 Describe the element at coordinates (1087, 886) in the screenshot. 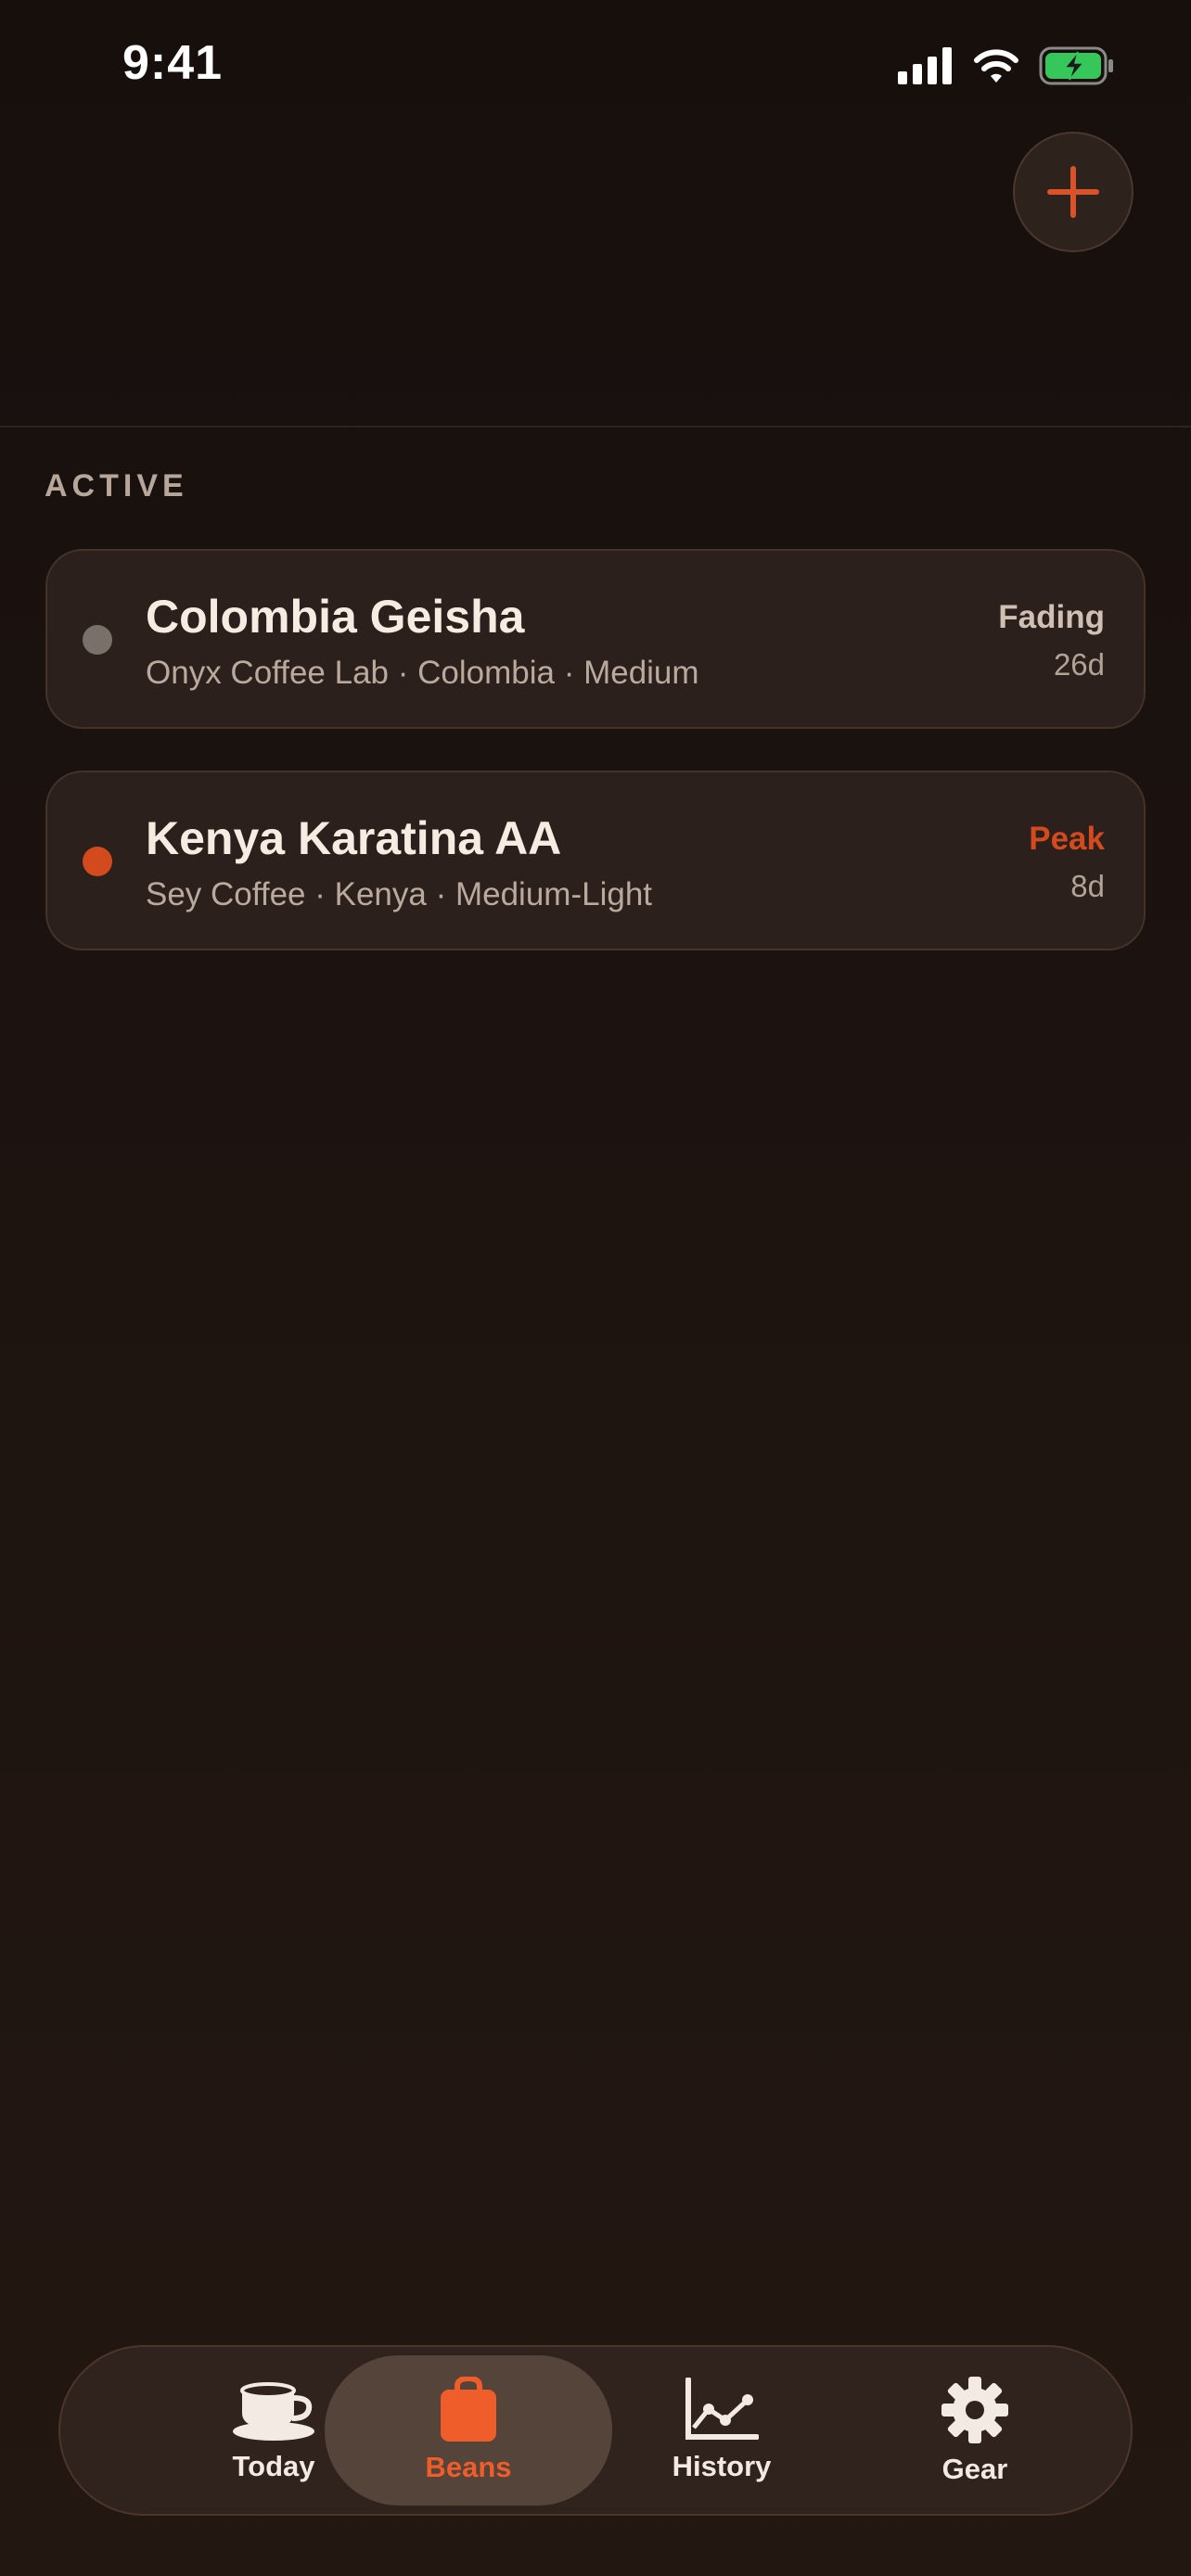

I see `bean-age: 8d` at that location.